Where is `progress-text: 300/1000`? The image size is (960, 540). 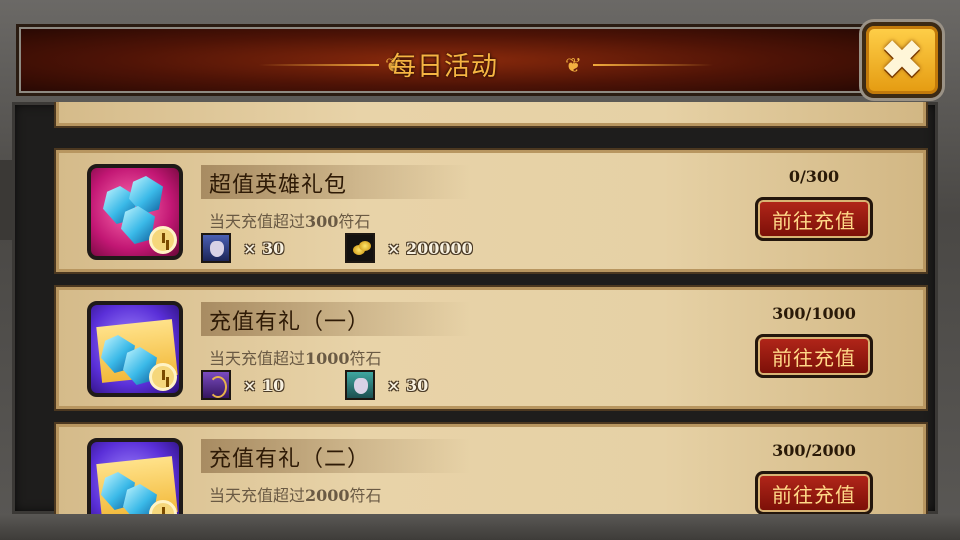 progress-text: 300/1000 is located at coordinates (814, 313).